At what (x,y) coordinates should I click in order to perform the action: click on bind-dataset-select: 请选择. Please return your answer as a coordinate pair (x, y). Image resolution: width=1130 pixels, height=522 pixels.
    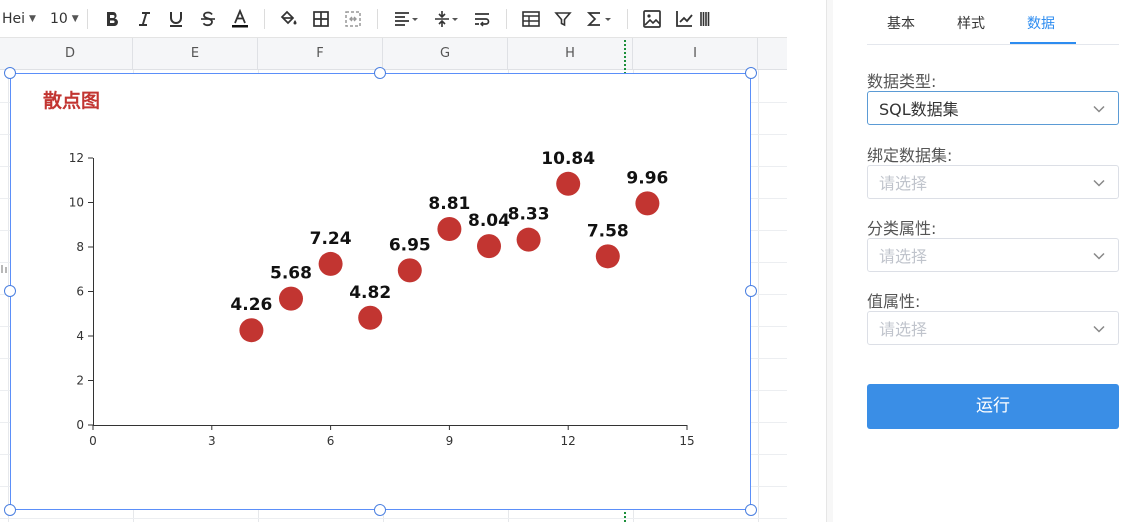
    Looking at the image, I should click on (993, 182).